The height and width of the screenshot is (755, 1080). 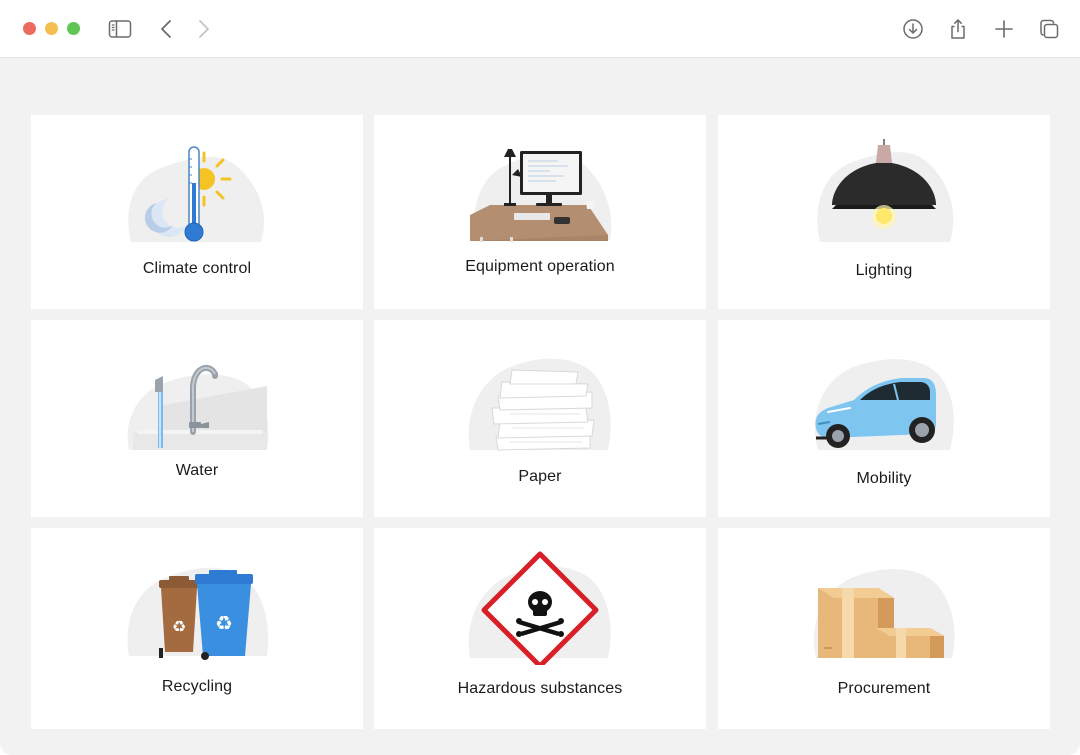 What do you see at coordinates (884, 688) in the screenshot?
I see `card-label: Procurement` at bounding box center [884, 688].